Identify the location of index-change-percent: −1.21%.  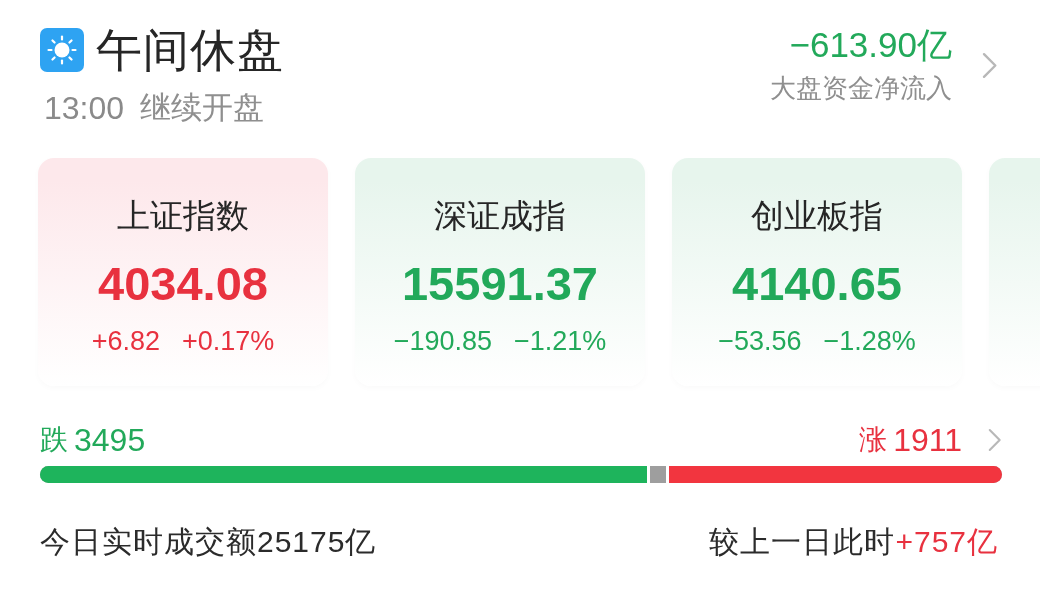
(560, 341).